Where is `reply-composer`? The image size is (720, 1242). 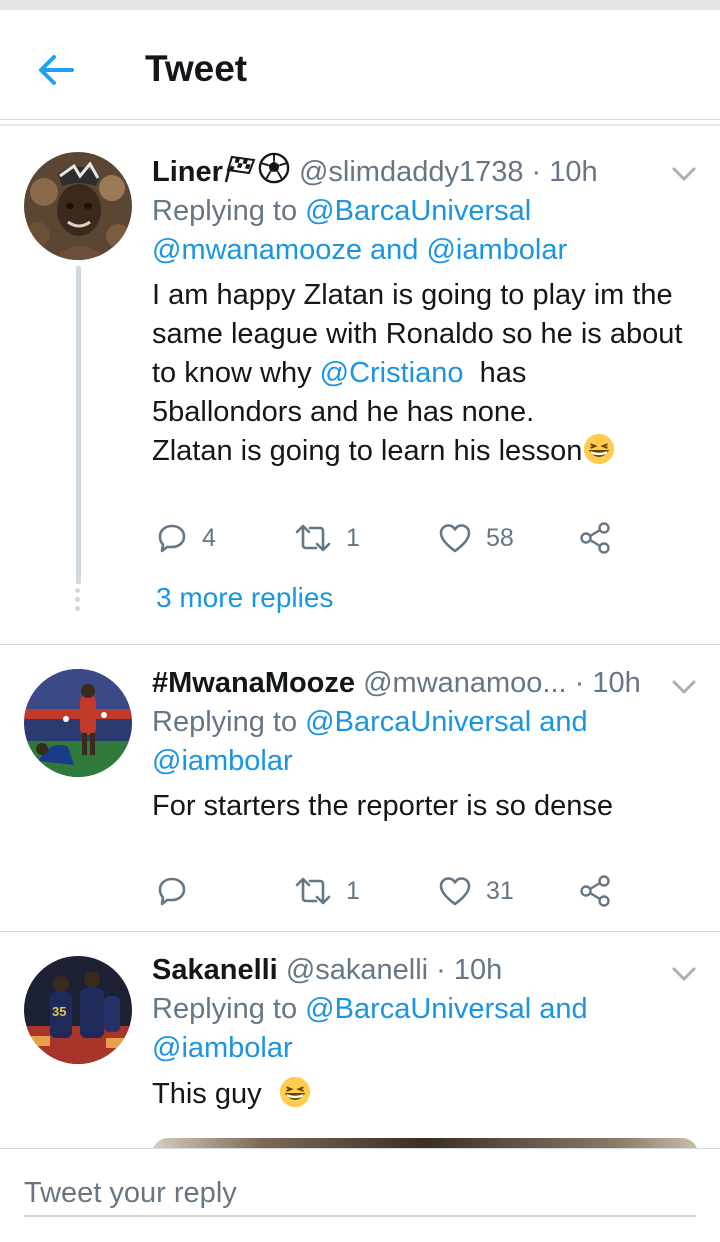 reply-composer is located at coordinates (360, 1195).